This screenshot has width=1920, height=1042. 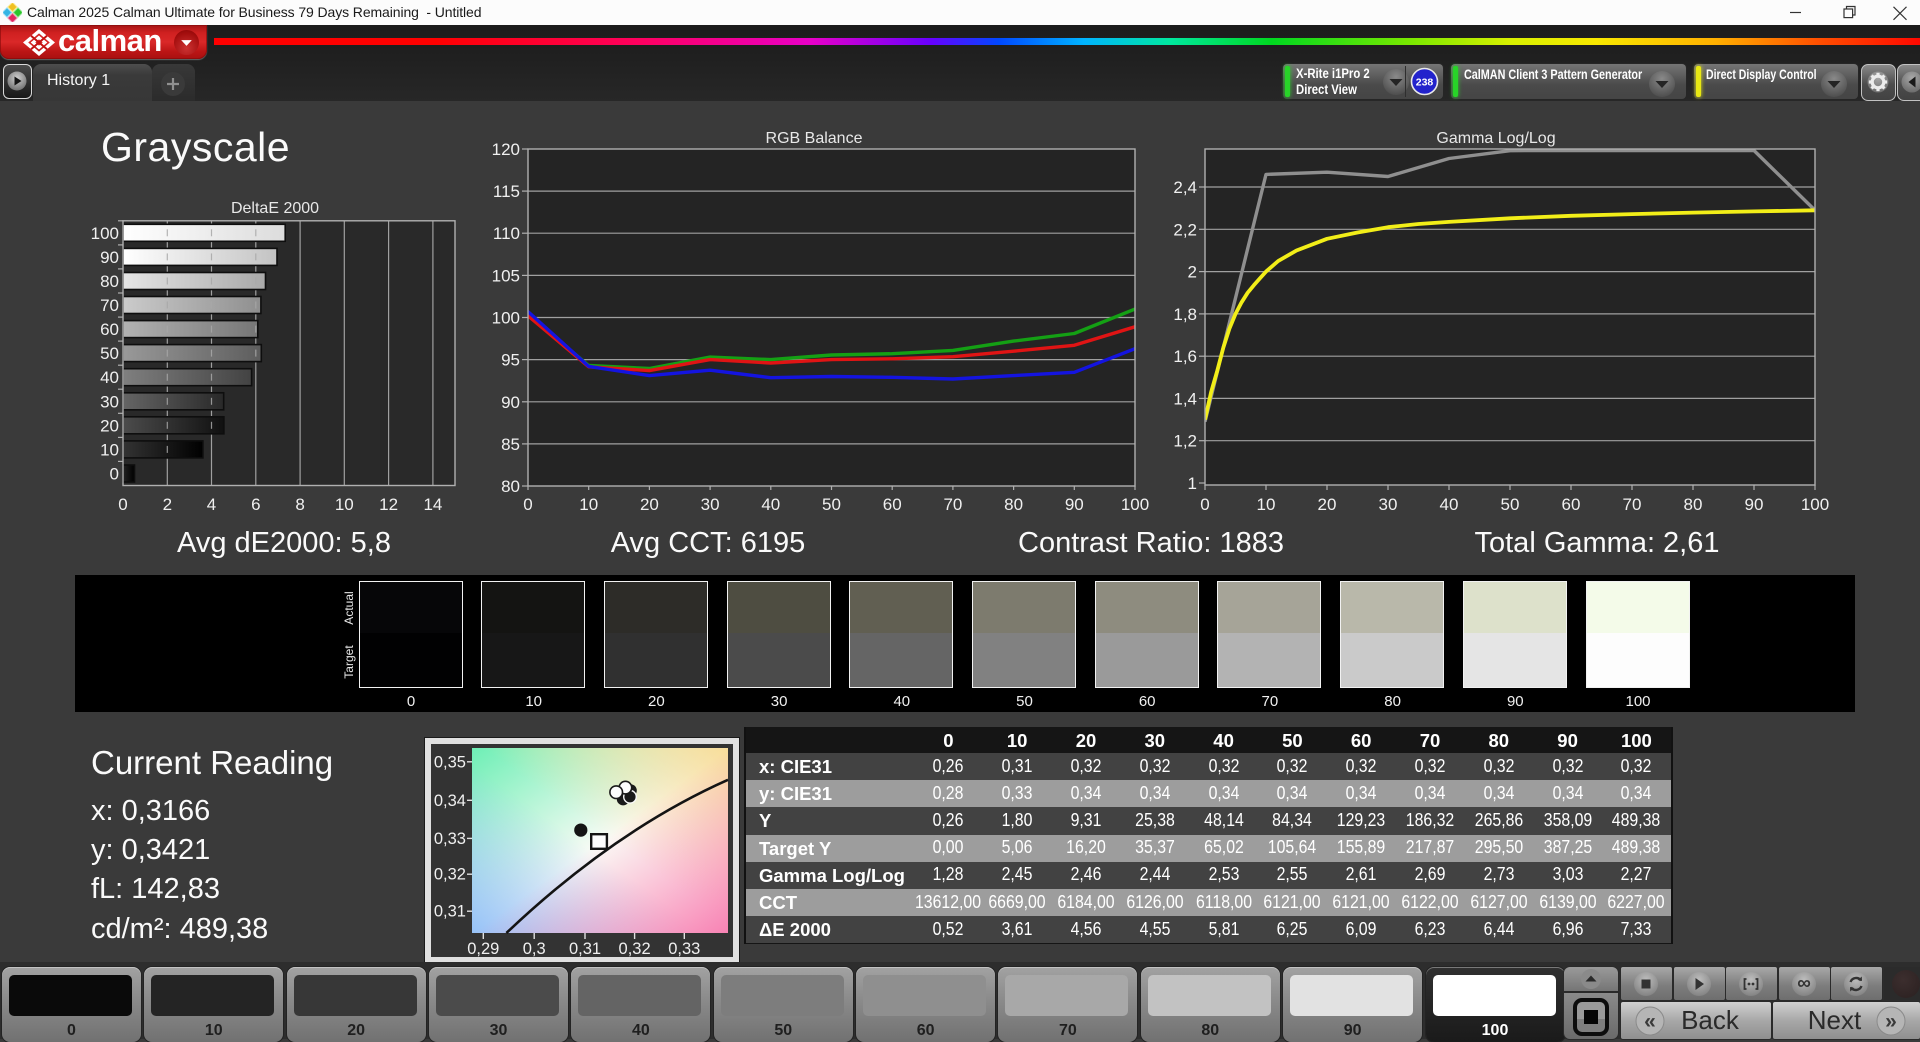 What do you see at coordinates (483, 949) in the screenshot?
I see `svg-text: 0,29` at bounding box center [483, 949].